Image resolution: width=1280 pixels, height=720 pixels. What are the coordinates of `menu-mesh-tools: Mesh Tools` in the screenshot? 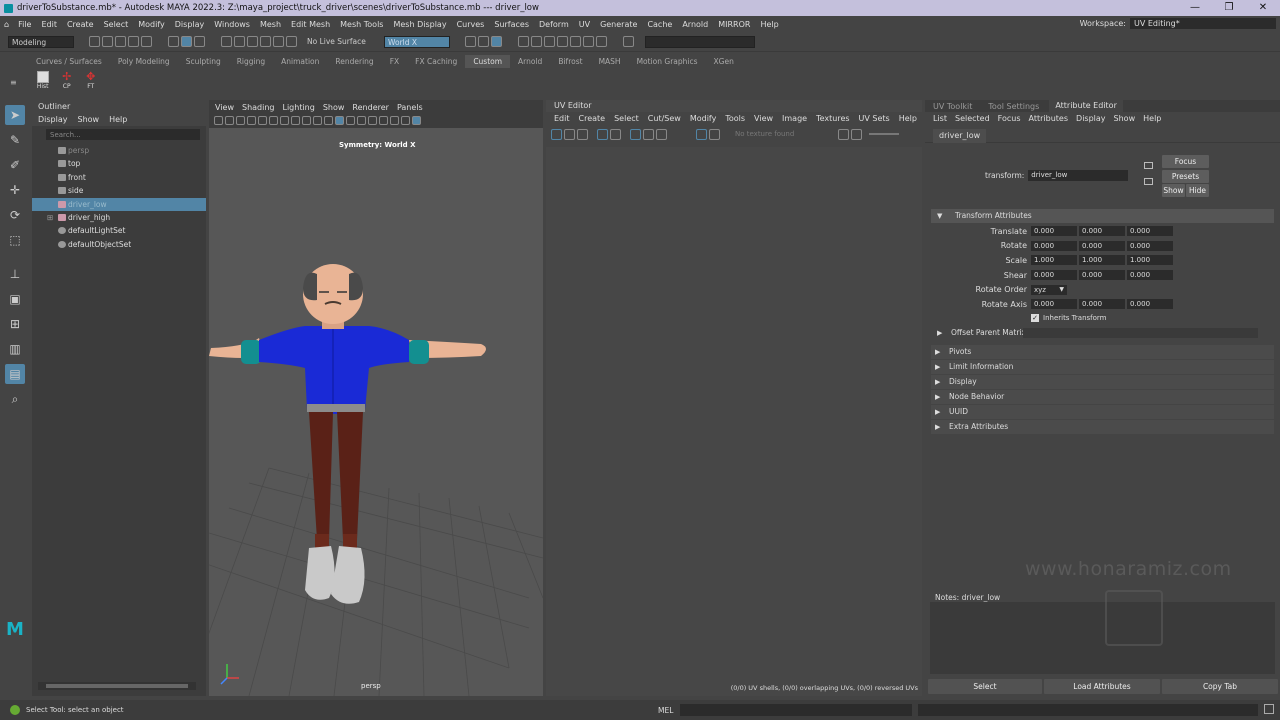 It's located at (361, 24).